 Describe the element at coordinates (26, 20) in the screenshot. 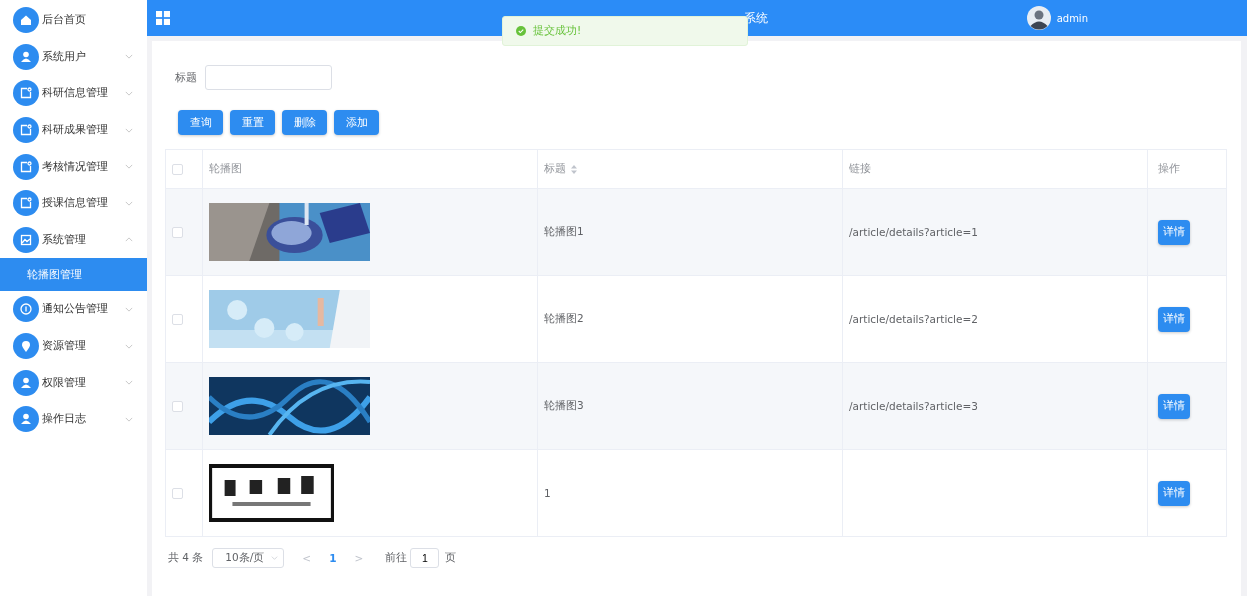

I see `home-icon` at that location.